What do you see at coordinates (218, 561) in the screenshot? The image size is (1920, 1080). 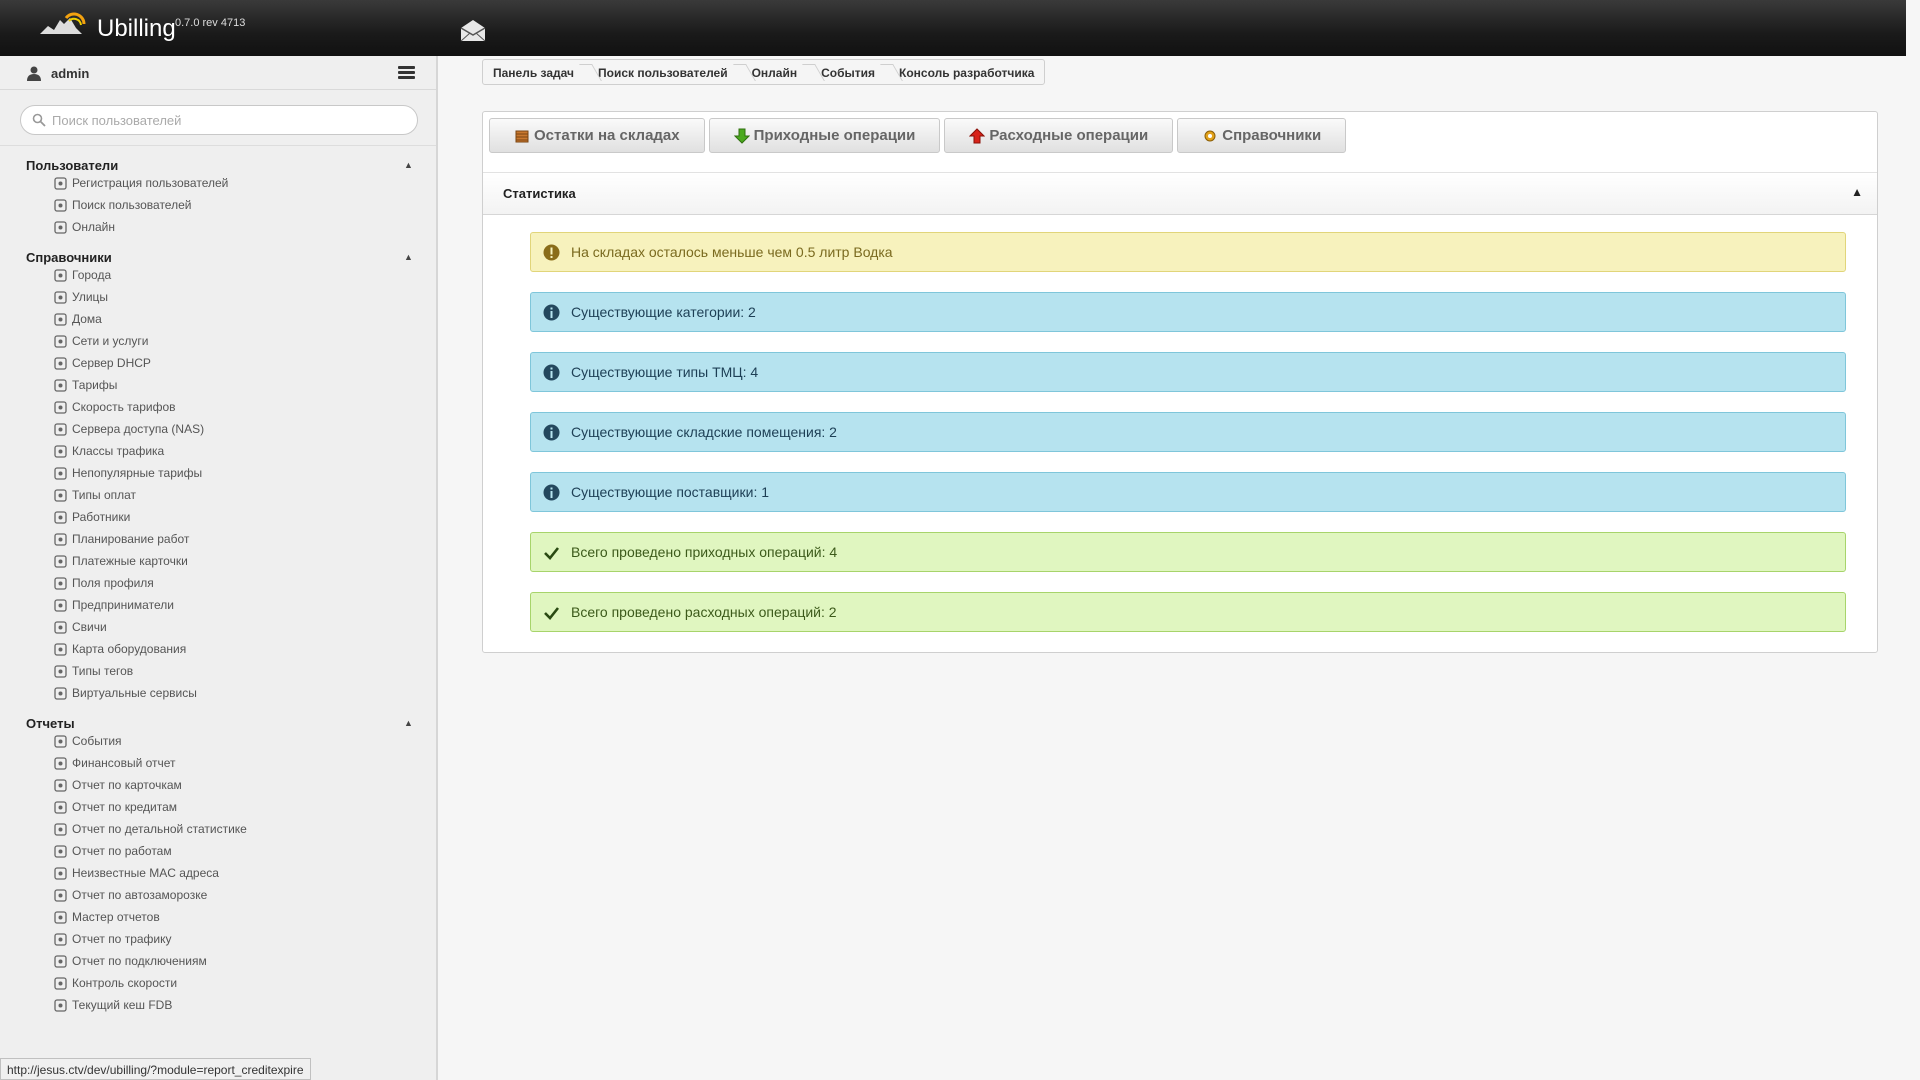 I see `sidebar-menu-item: Платежные карточки` at bounding box center [218, 561].